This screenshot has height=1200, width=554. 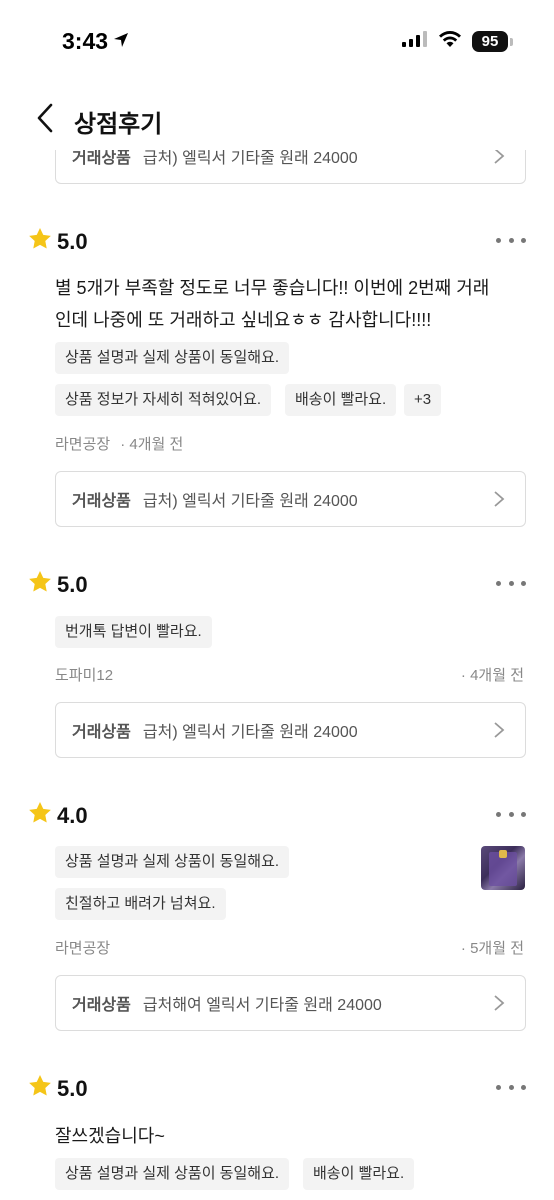 What do you see at coordinates (84, 674) in the screenshot?
I see `review-author: 도파미12` at bounding box center [84, 674].